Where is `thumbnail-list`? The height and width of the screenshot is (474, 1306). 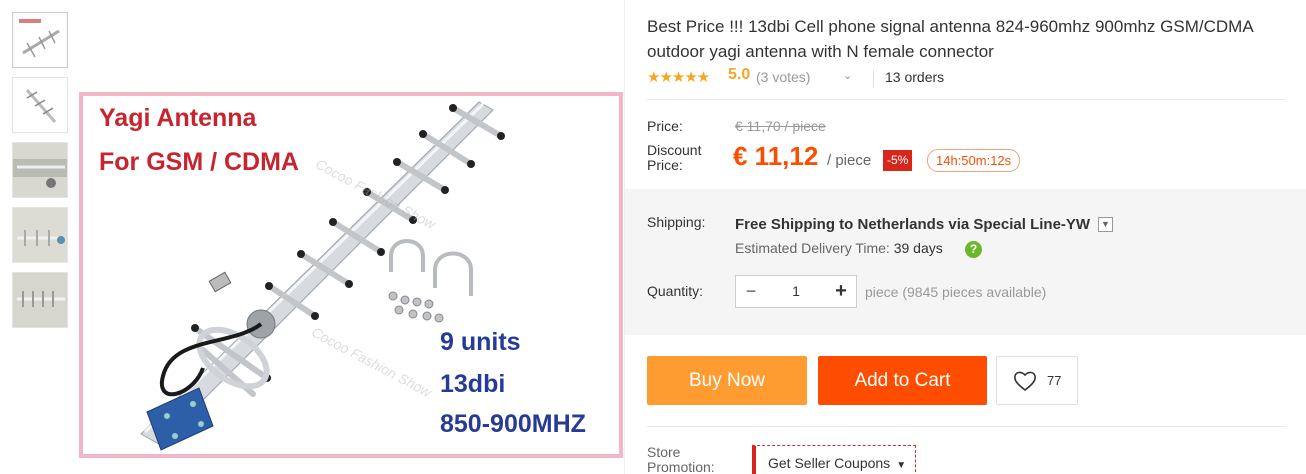 thumbnail-list is located at coordinates (40, 174).